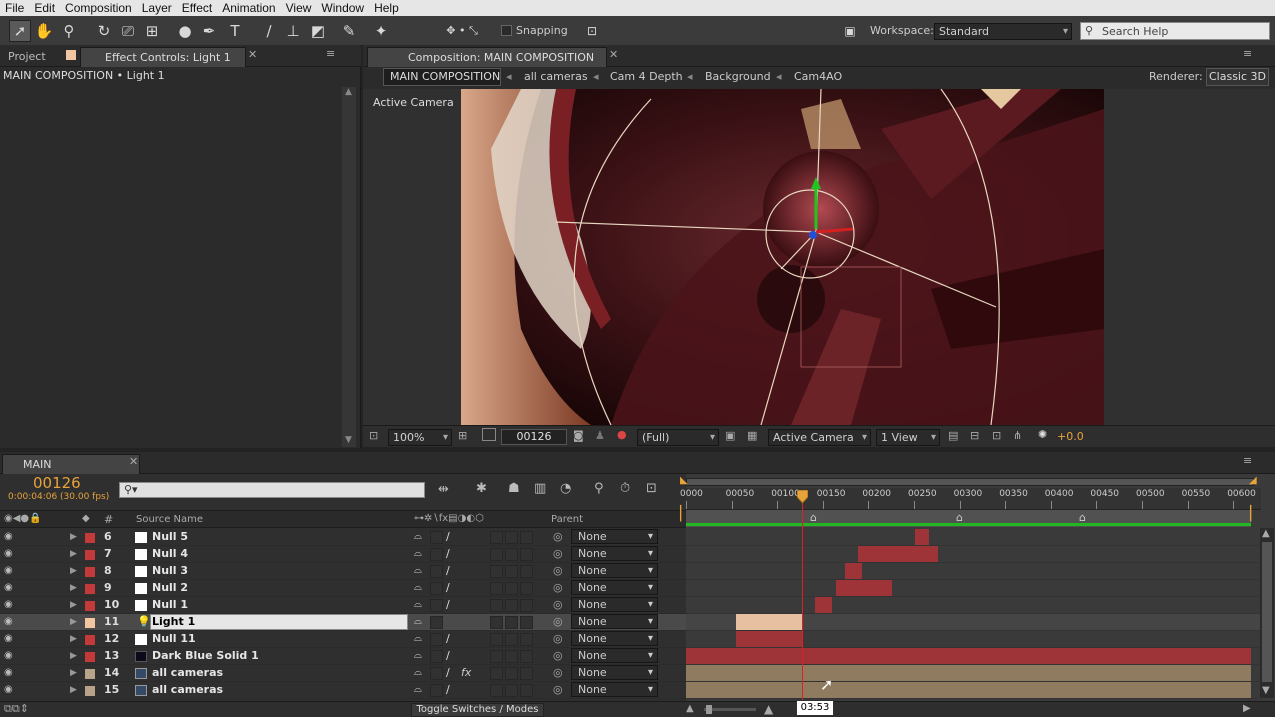  What do you see at coordinates (342, 8) in the screenshot?
I see `menu-window: Window` at bounding box center [342, 8].